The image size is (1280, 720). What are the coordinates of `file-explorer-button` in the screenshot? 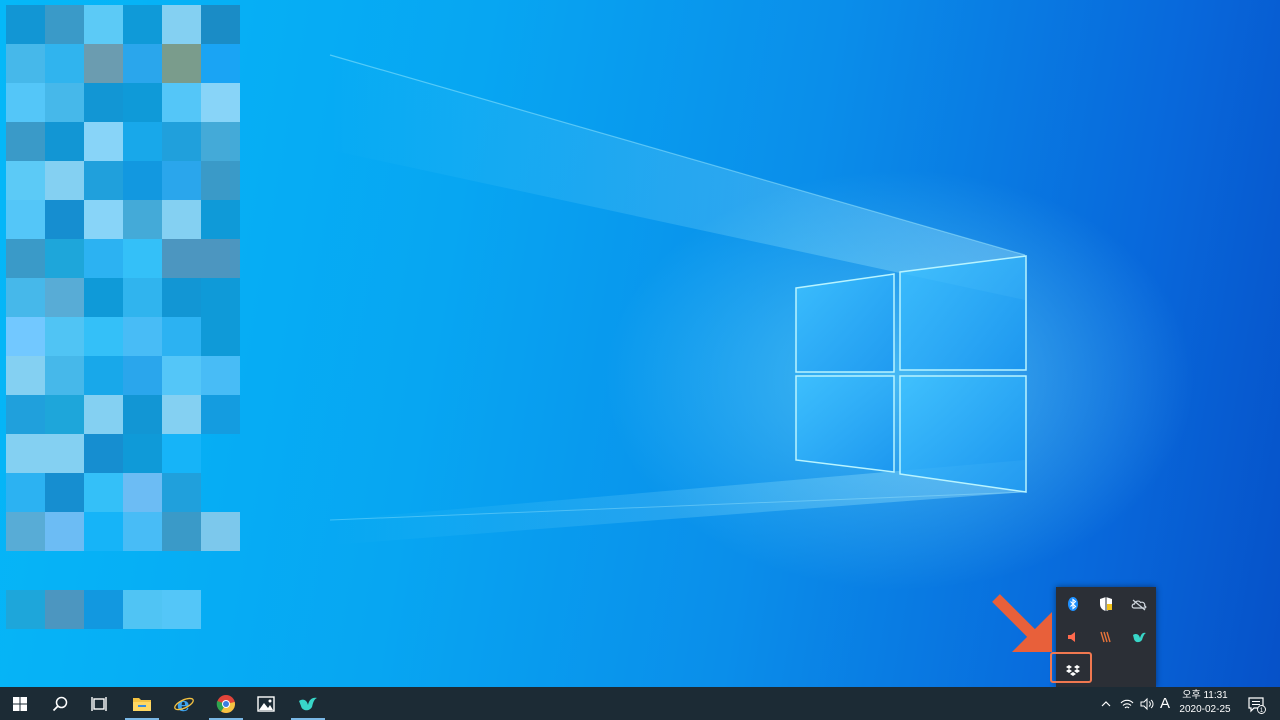 It's located at (142, 703).